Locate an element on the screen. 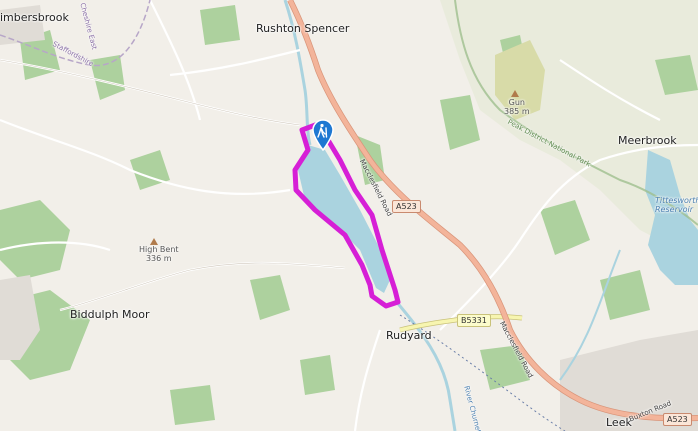 The width and height of the screenshot is (698, 431). place-label-rudyard: Rudyard is located at coordinates (409, 335).